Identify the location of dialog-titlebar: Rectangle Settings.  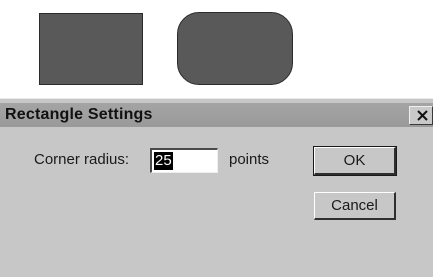
(216, 115).